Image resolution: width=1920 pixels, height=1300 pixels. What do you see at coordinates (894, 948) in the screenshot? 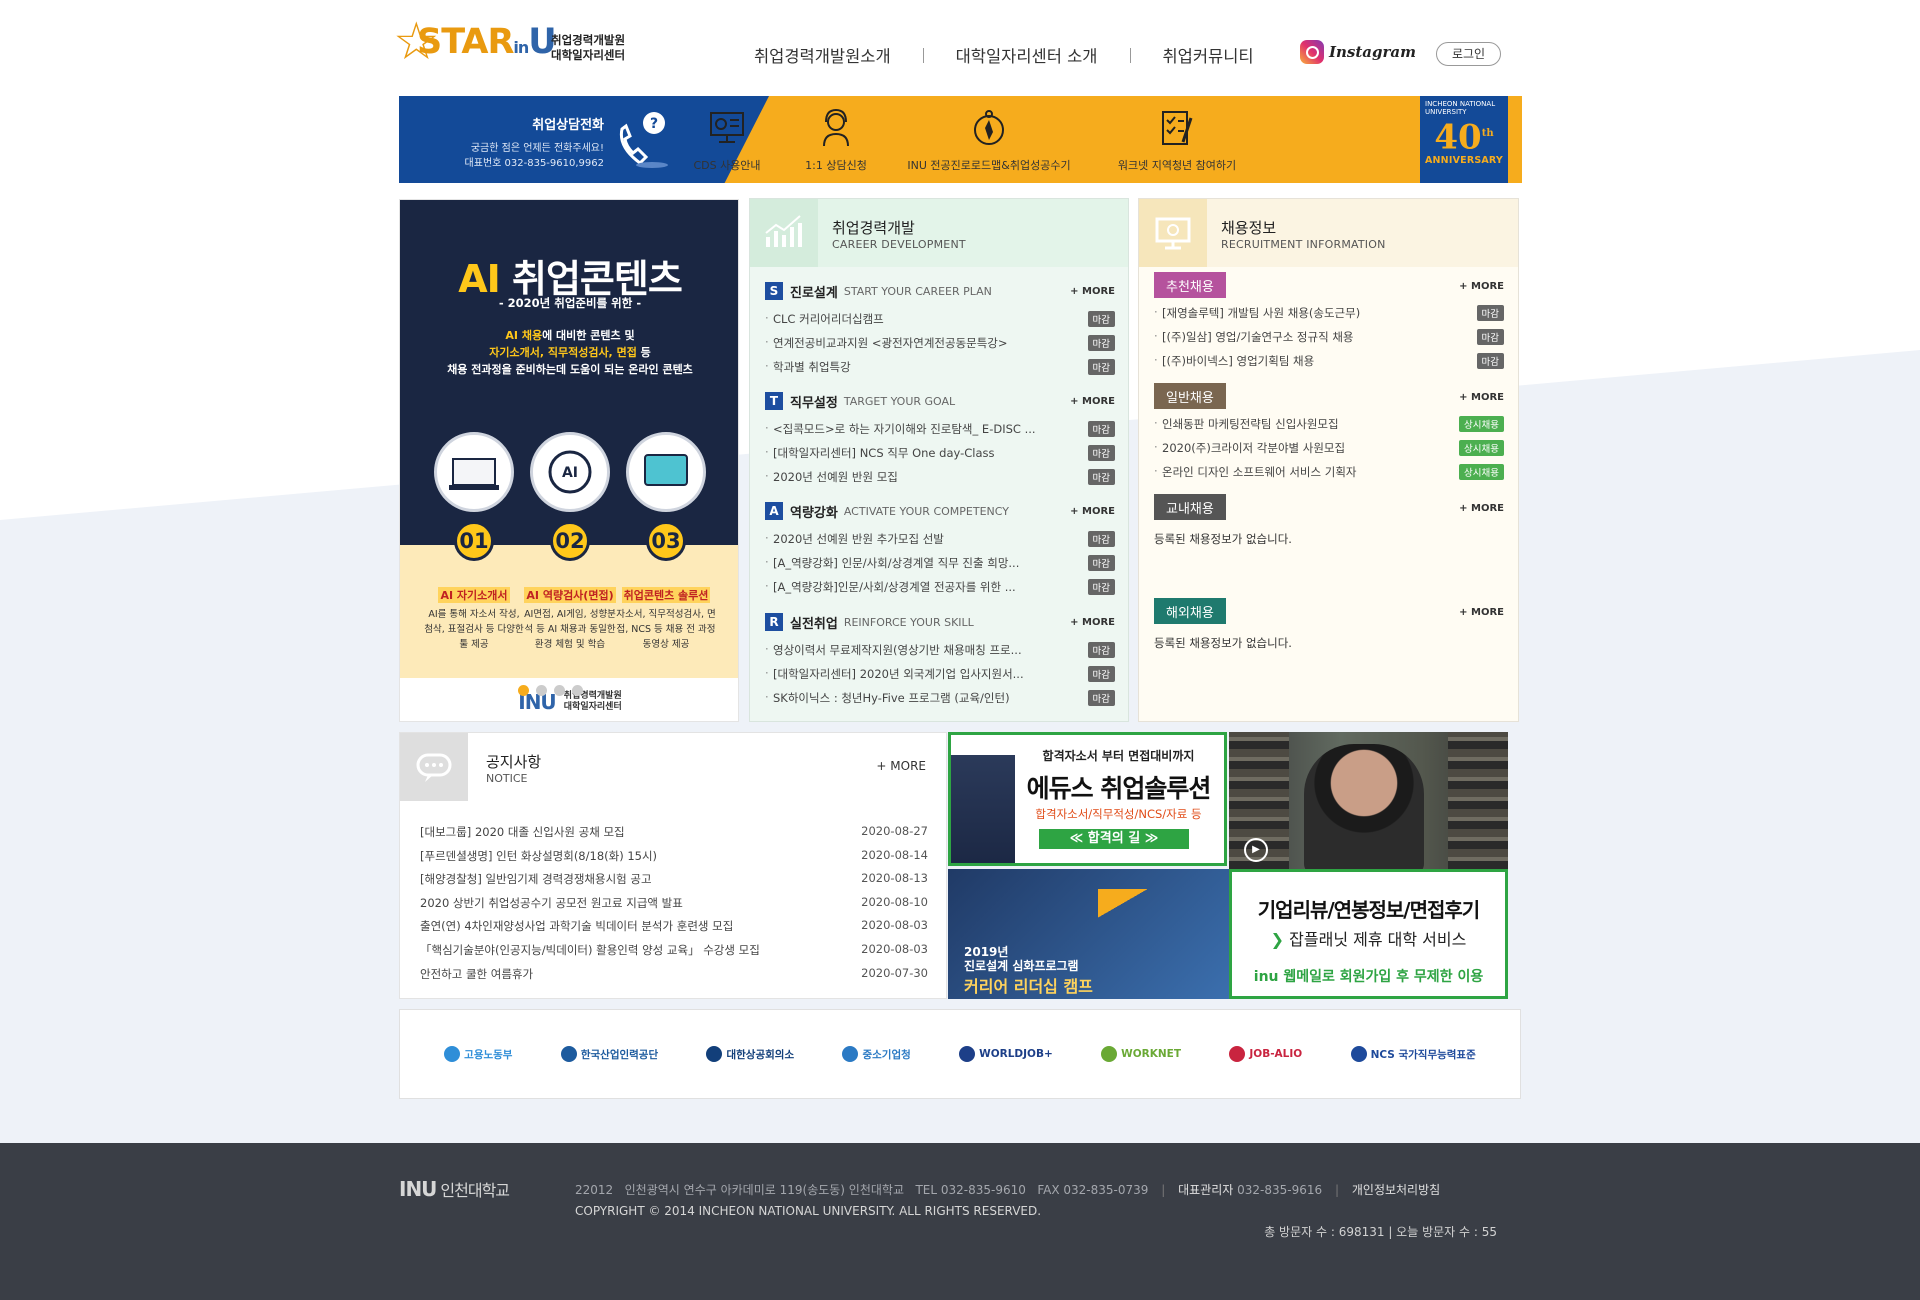
I see `notice-date: 2020-08-03` at bounding box center [894, 948].